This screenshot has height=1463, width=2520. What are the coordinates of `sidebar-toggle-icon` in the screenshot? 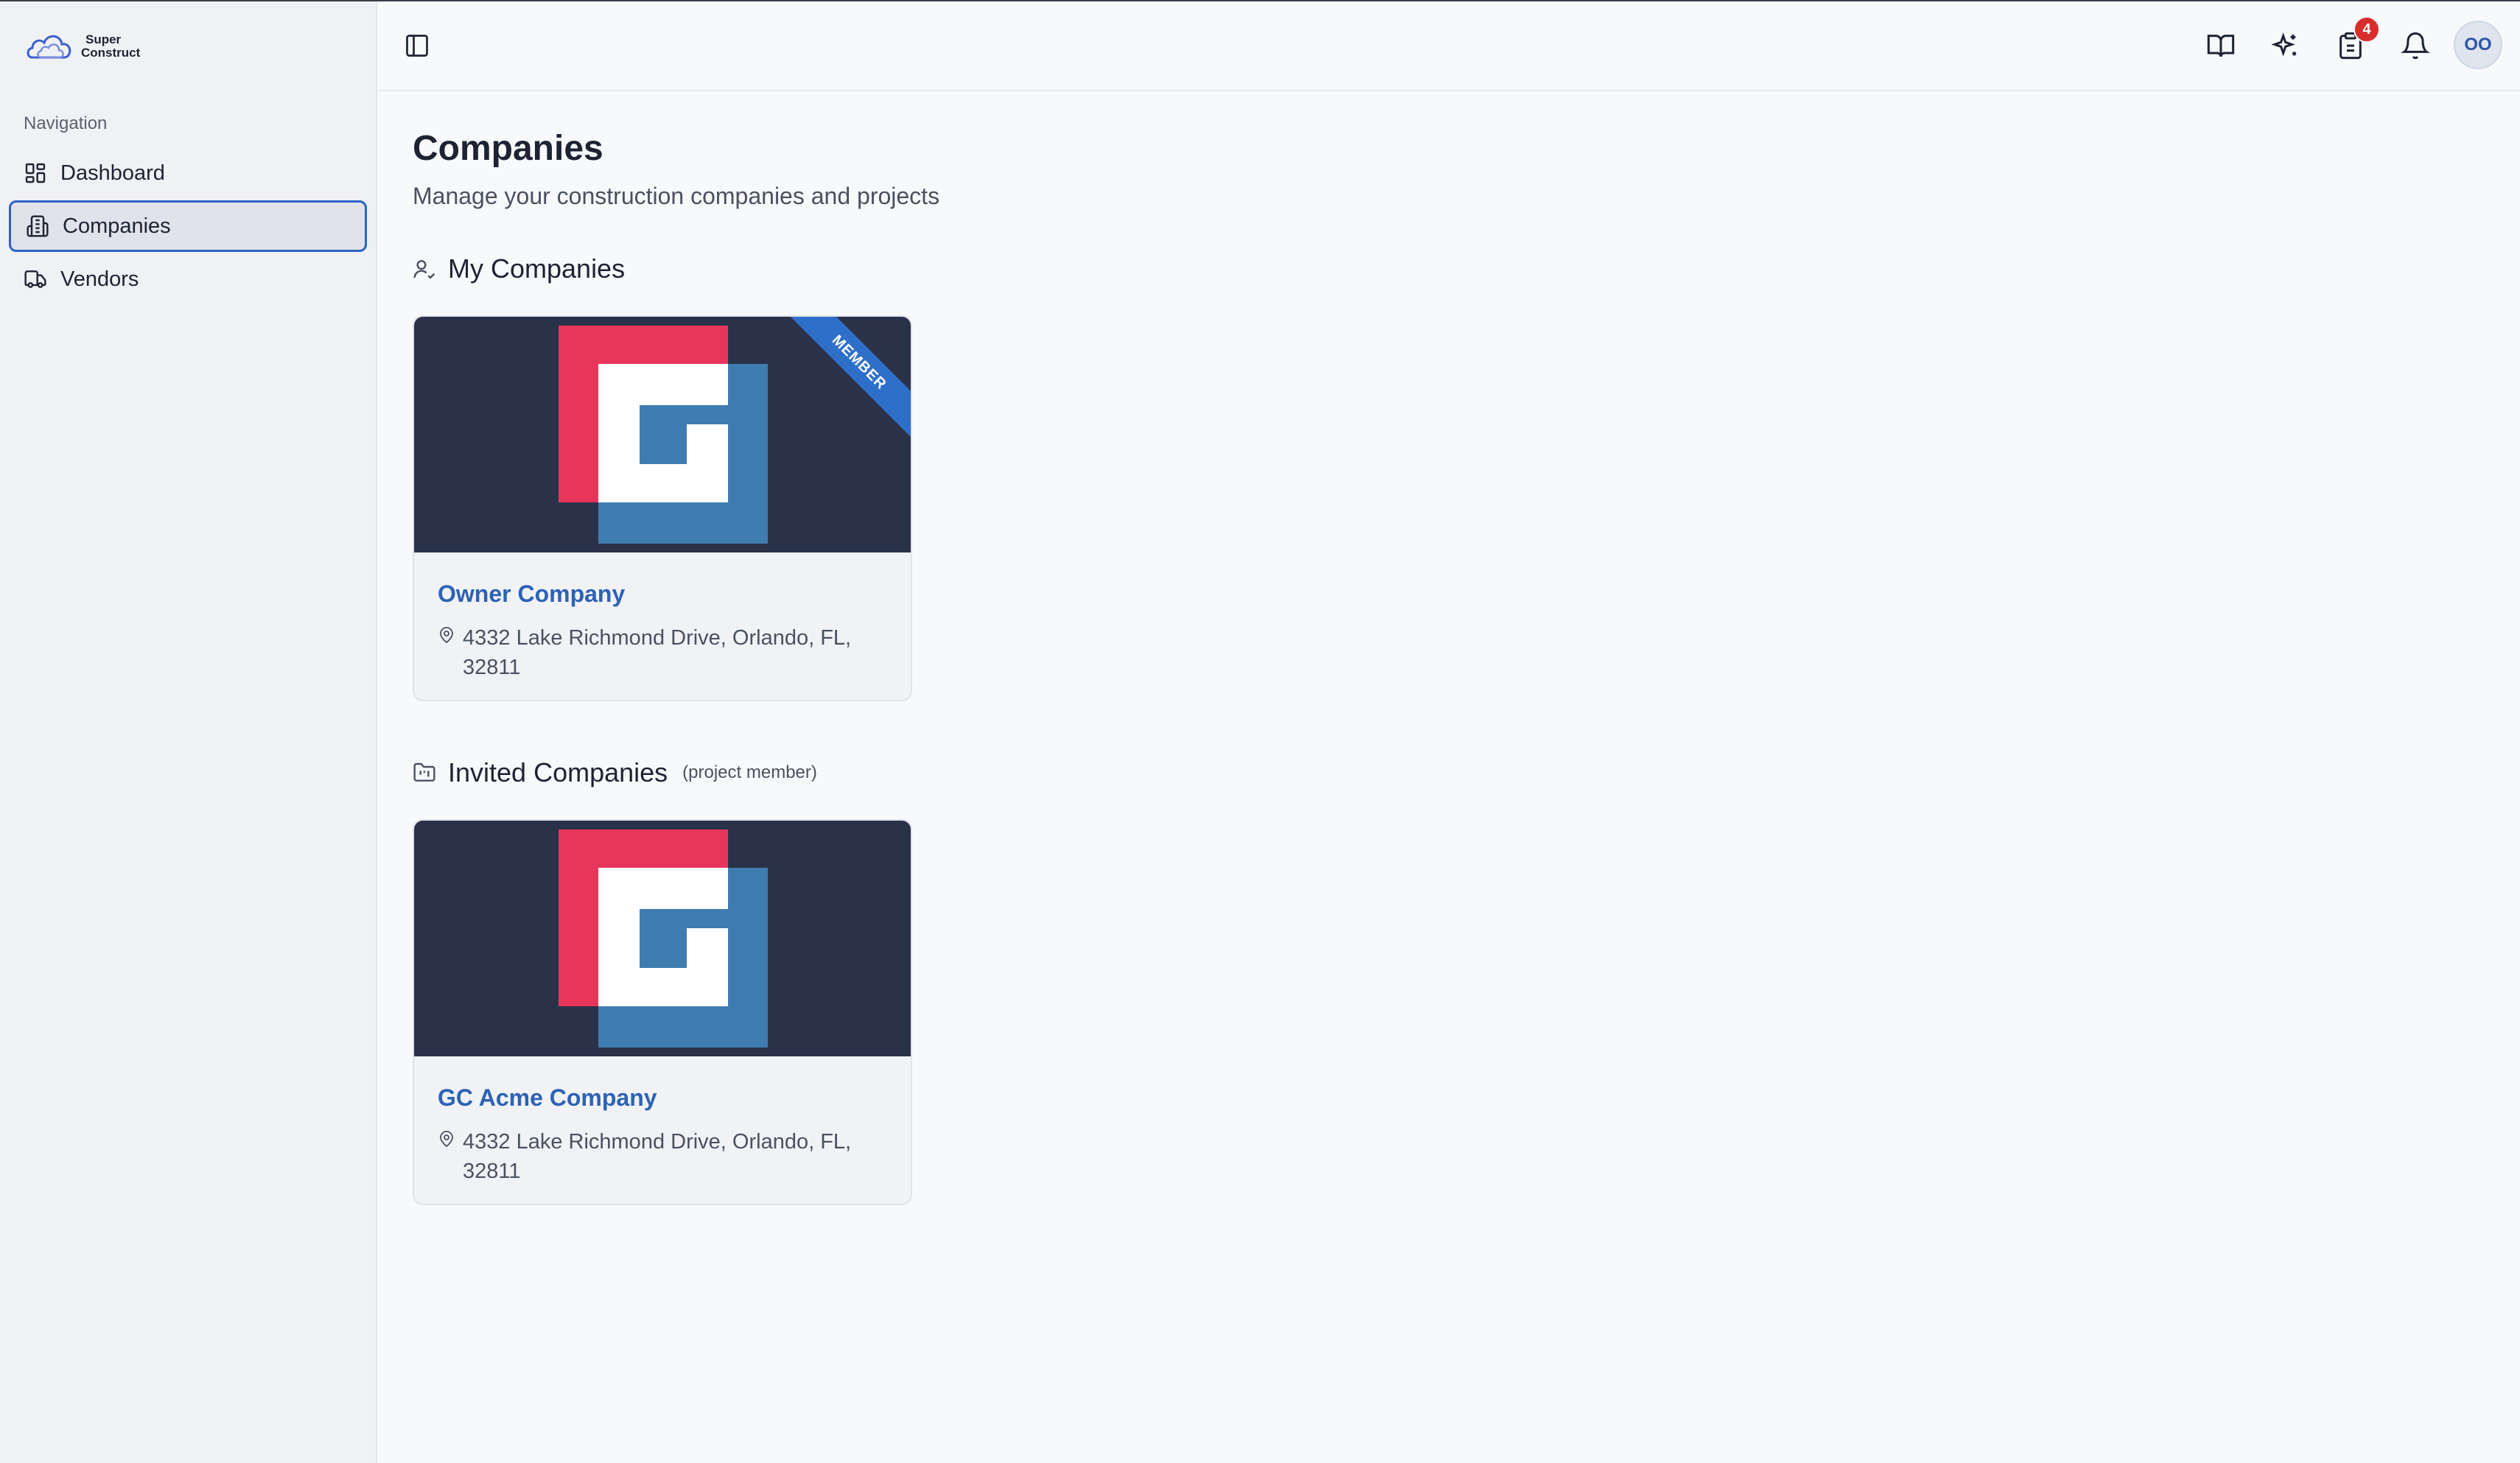 It's located at (417, 45).